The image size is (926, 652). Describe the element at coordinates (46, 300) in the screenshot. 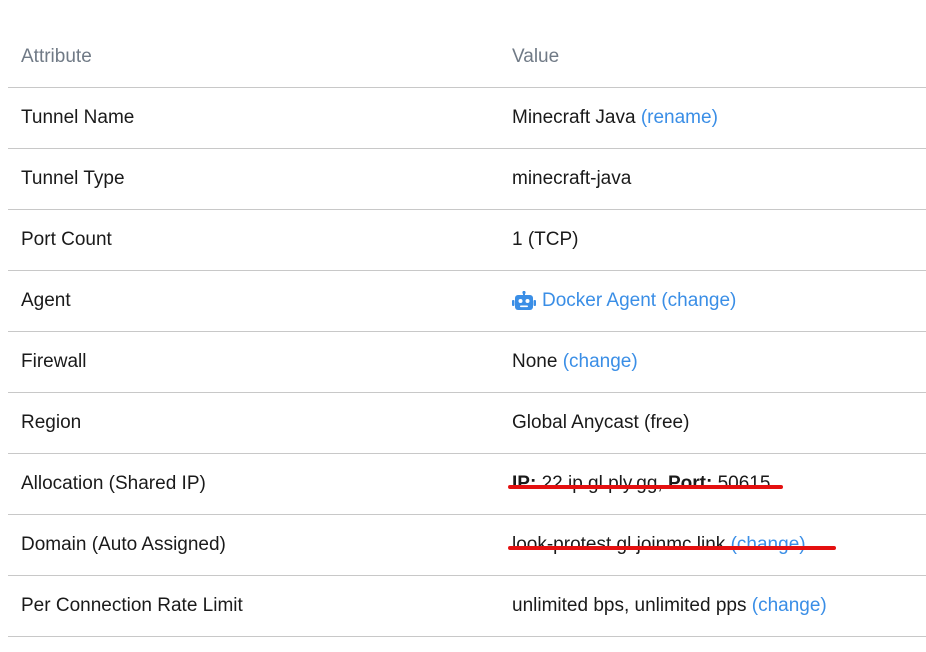

I see `attribute-label: Agent` at that location.